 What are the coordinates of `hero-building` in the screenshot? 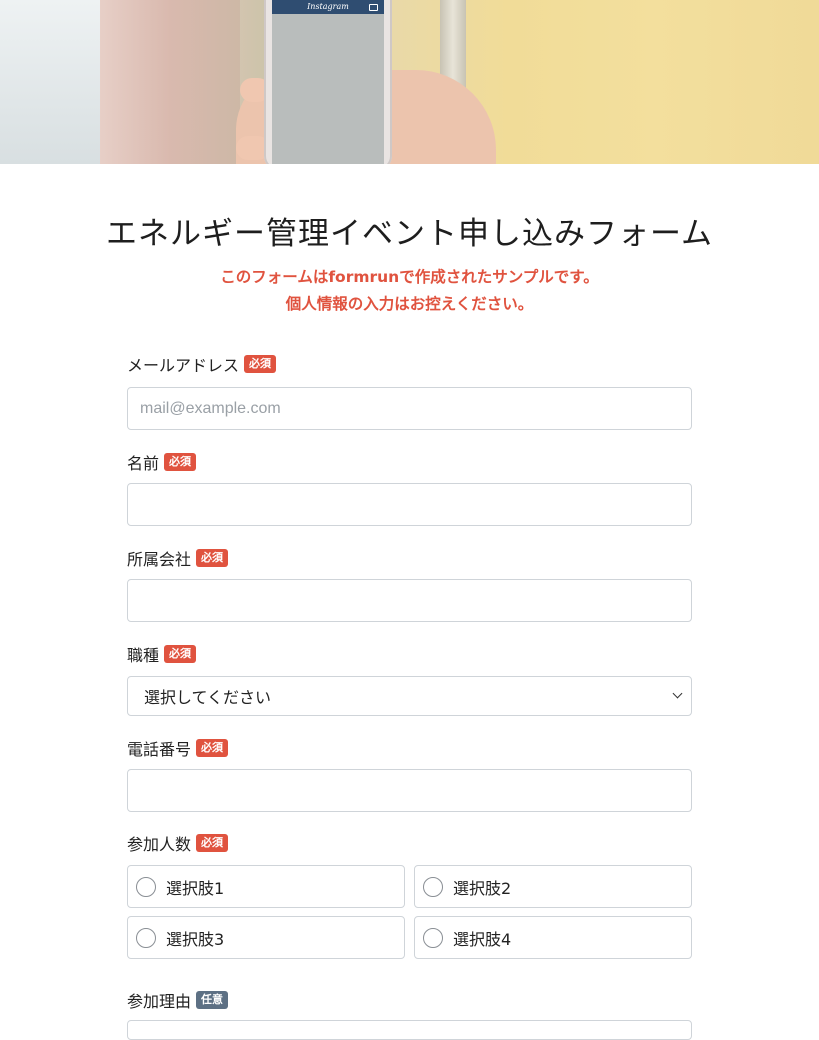 It's located at (170, 82).